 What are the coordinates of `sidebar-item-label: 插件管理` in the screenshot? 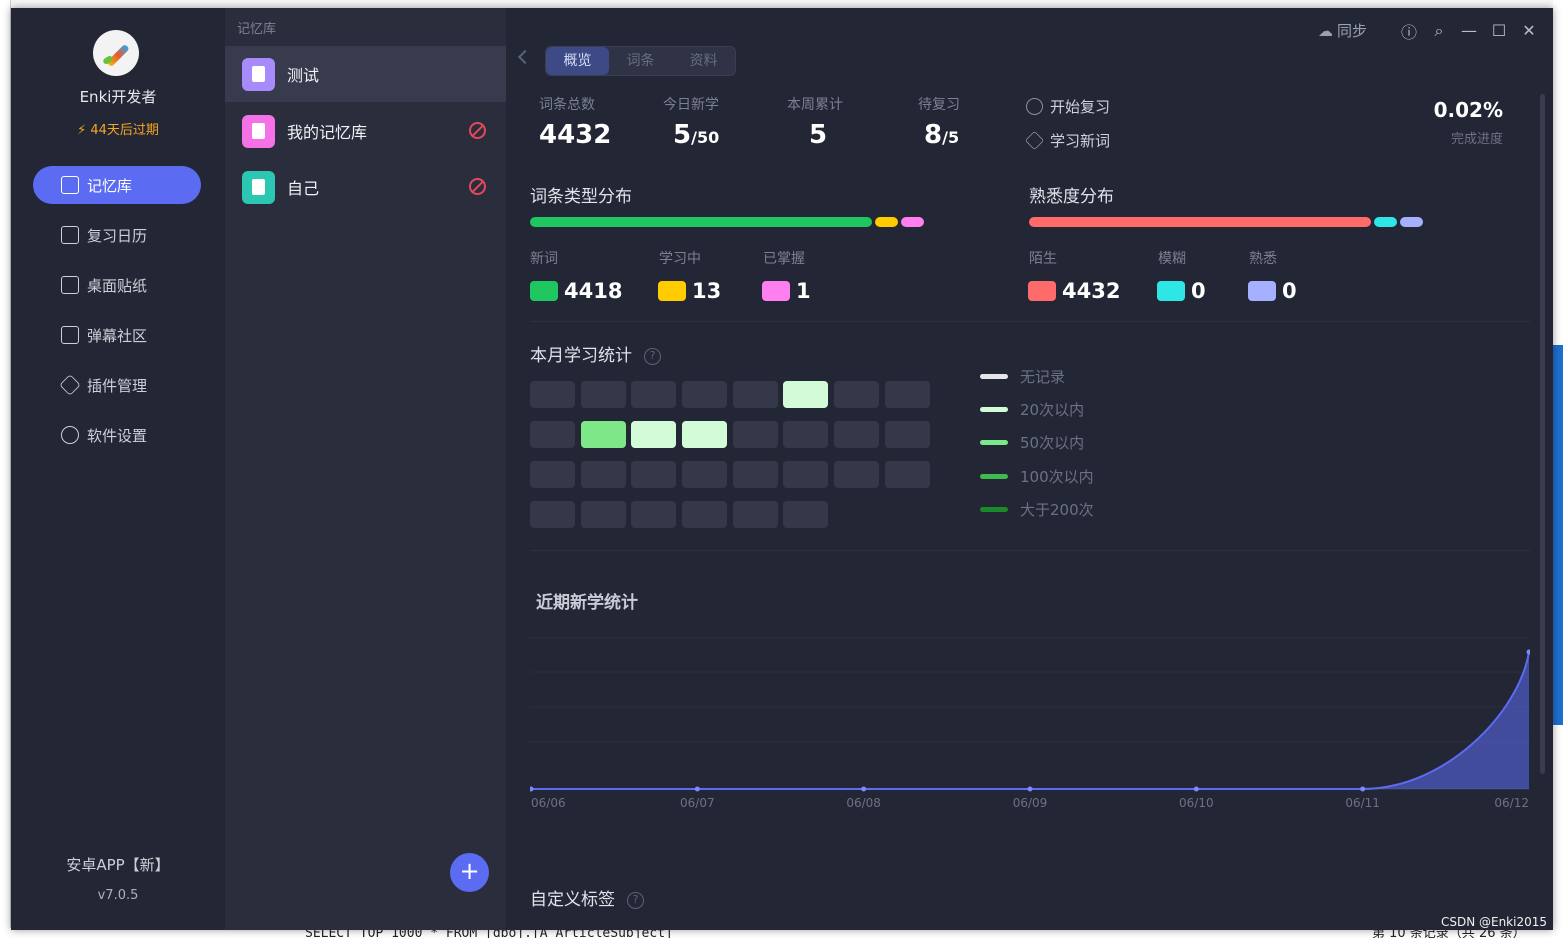 It's located at (117, 385).